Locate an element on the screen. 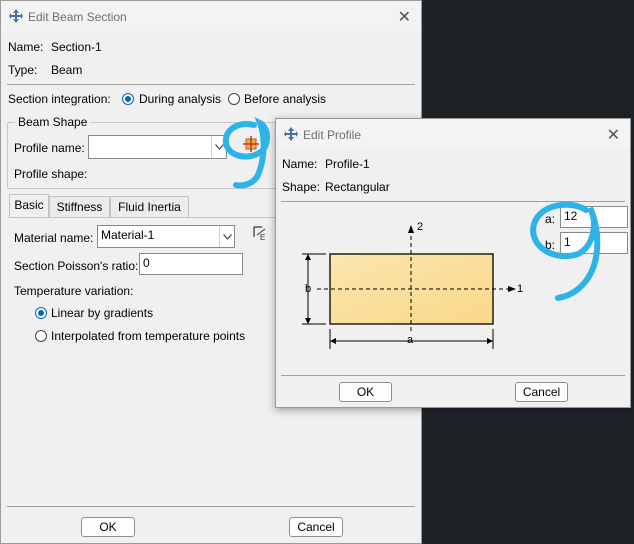 The height and width of the screenshot is (544, 634). shape-label: Shape: is located at coordinates (301, 187).